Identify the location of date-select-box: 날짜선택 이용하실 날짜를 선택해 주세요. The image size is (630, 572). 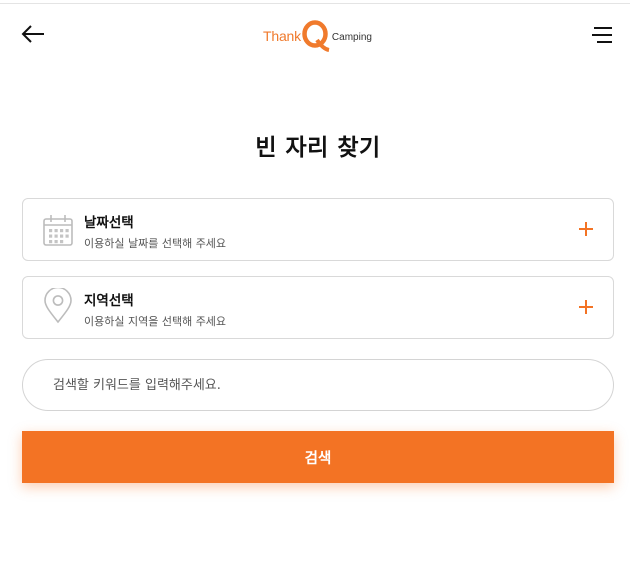
(318, 229).